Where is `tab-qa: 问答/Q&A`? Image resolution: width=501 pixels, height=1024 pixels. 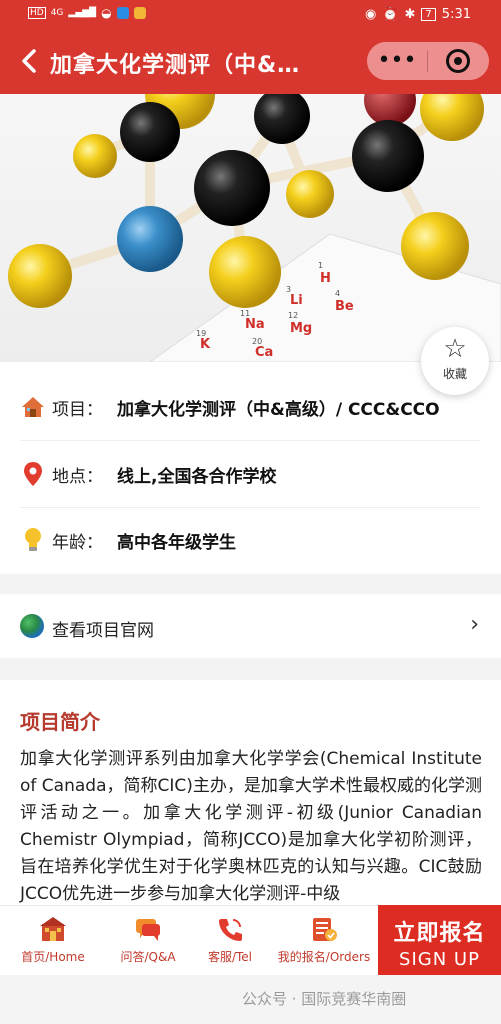 tab-qa: 问答/Q&A is located at coordinates (148, 941).